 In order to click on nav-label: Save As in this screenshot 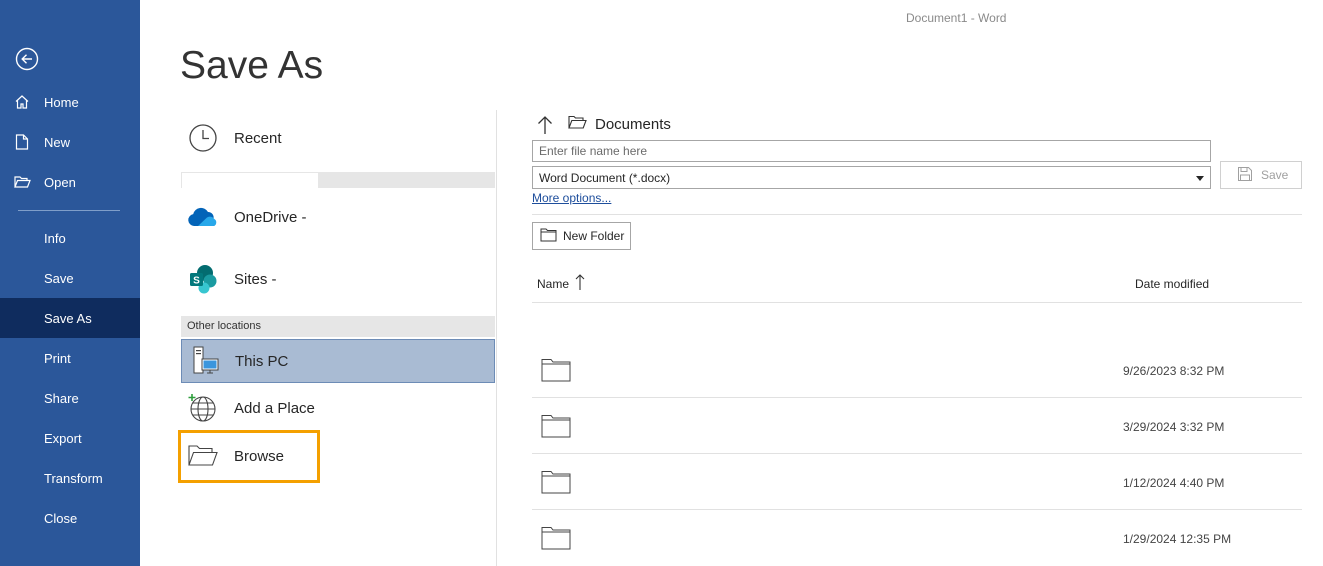, I will do `click(68, 318)`.